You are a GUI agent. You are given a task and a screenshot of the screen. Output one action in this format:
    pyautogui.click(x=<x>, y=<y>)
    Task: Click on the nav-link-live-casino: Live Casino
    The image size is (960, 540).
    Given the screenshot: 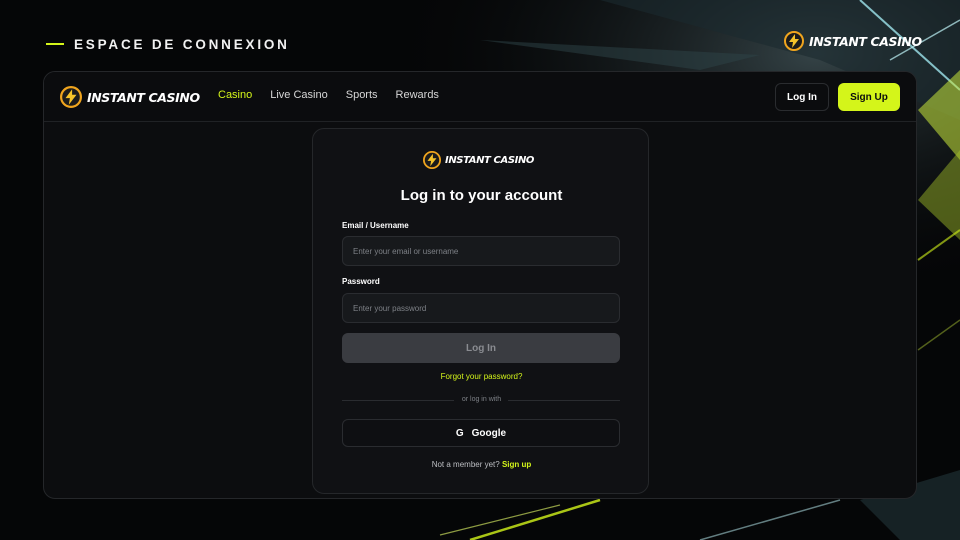 What is the action you would take?
    pyautogui.click(x=298, y=95)
    